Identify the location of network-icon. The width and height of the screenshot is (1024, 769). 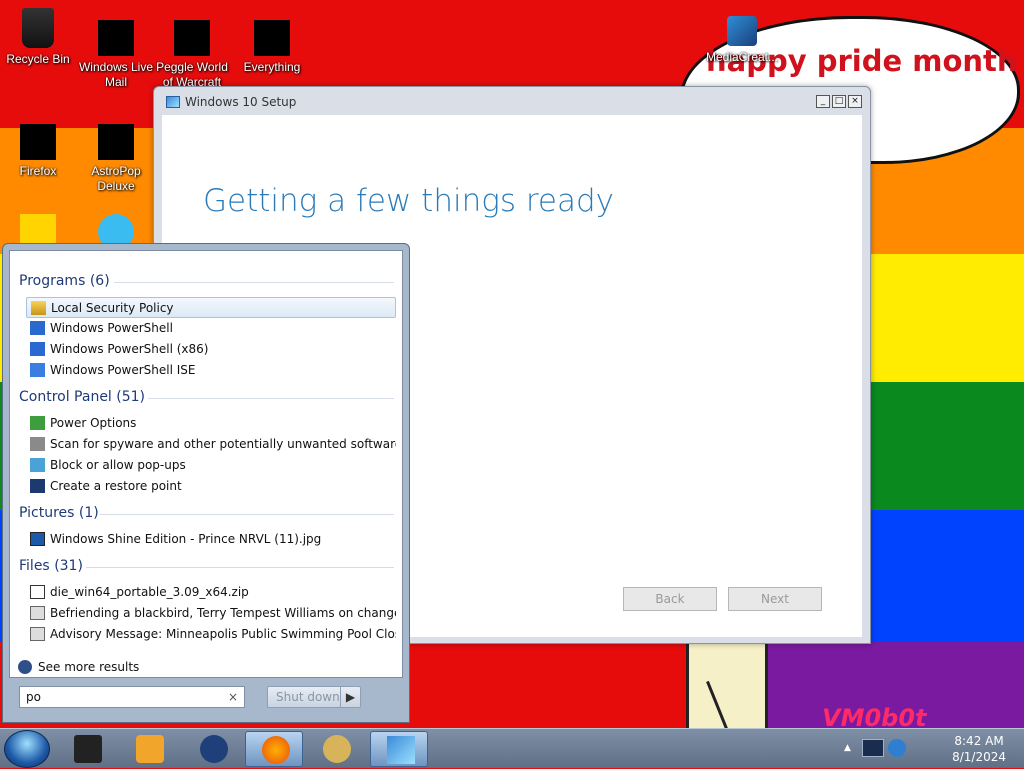
(873, 748).